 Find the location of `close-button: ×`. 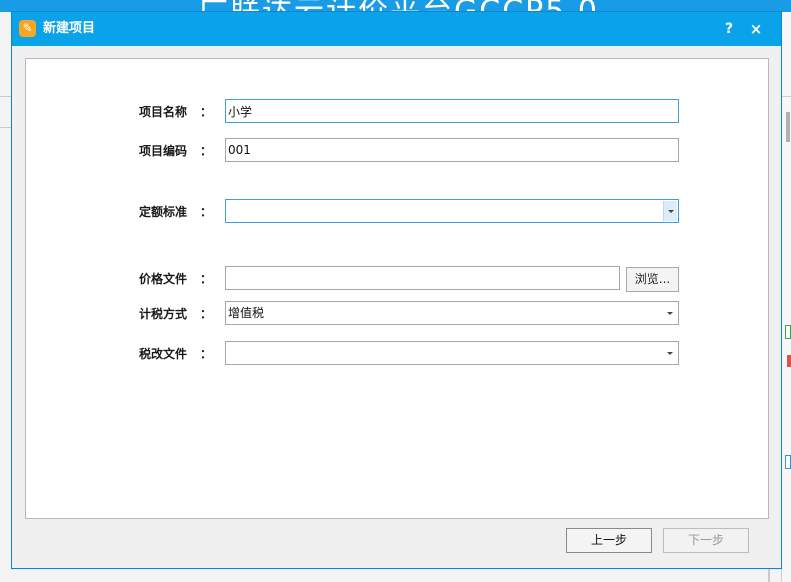

close-button: × is located at coordinates (756, 29).